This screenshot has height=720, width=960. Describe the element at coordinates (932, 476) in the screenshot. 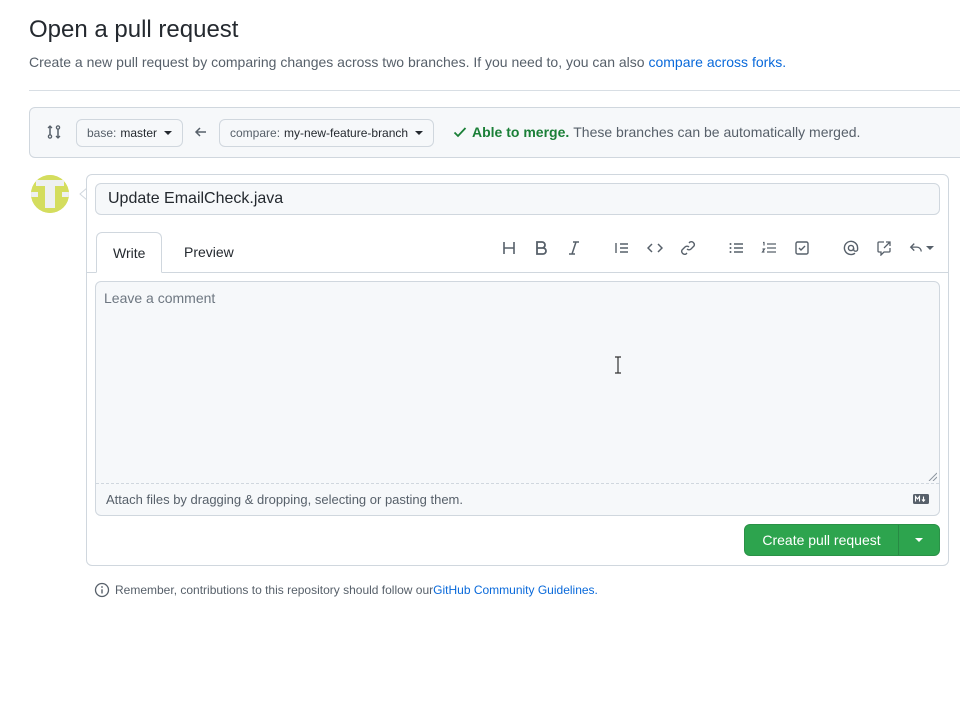

I see `resize-handle-icon` at that location.